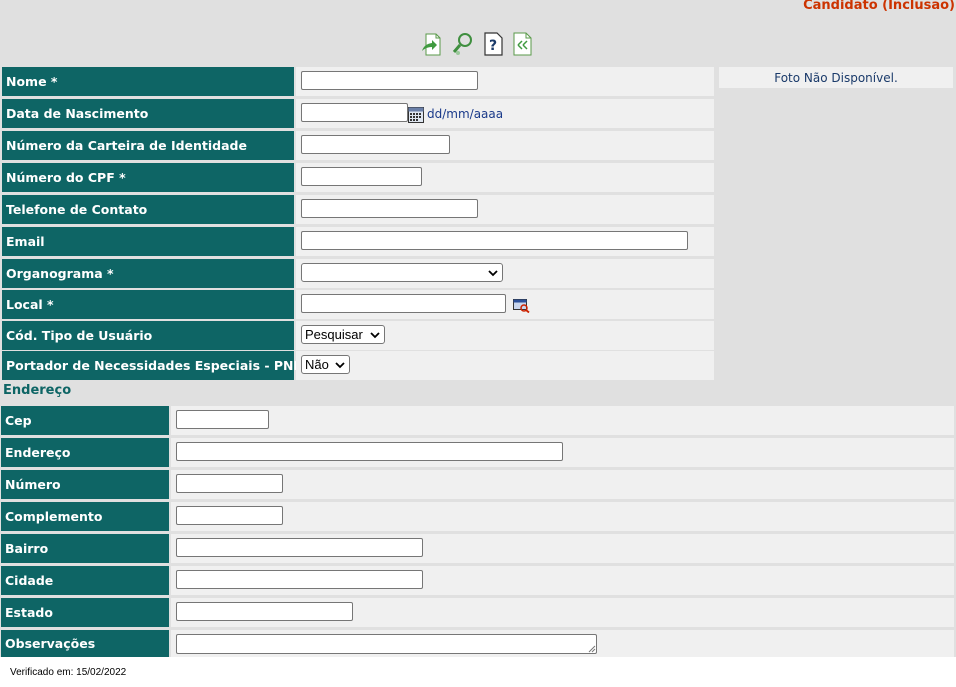 The image size is (956, 687). I want to click on email-input, so click(494, 240).